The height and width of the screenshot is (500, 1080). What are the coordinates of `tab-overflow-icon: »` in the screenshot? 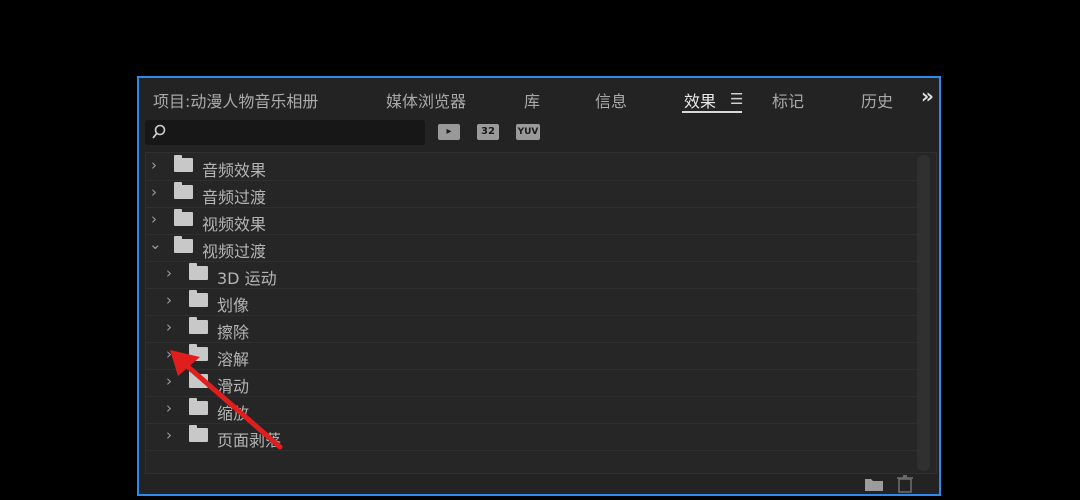 It's located at (927, 96).